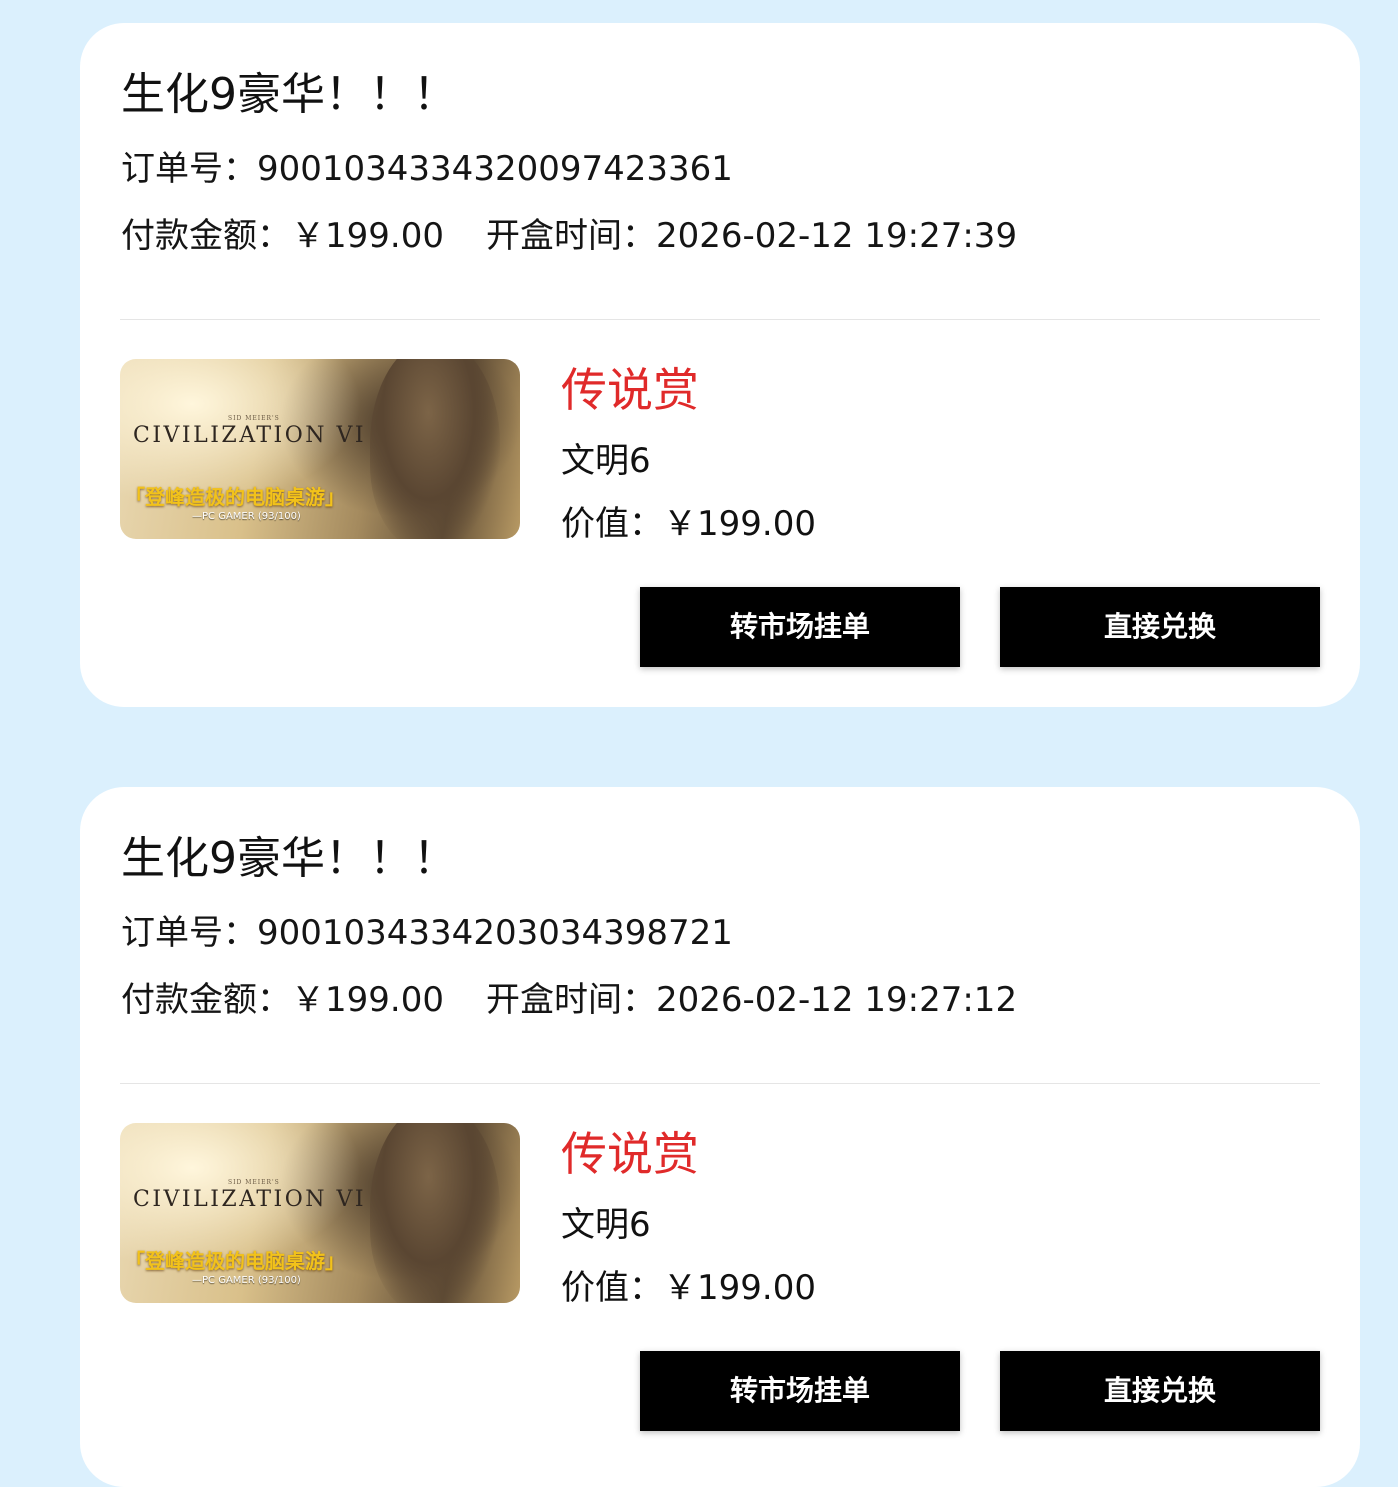  What do you see at coordinates (836, 1000) in the screenshot?
I see `open-time-value: 2026-02-12 19:27:12` at bounding box center [836, 1000].